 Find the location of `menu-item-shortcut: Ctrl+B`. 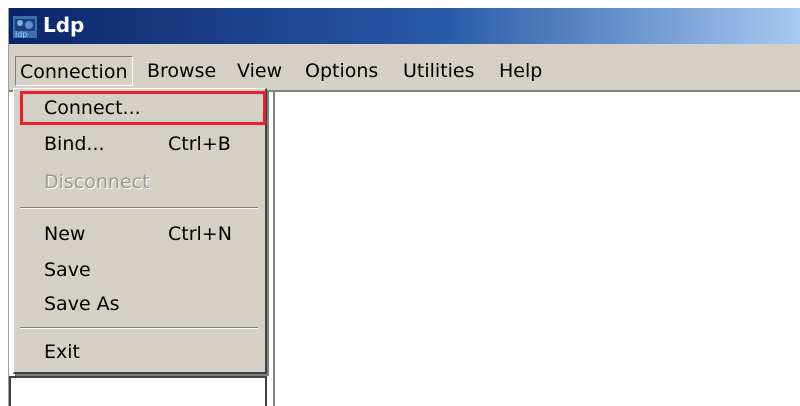

menu-item-shortcut: Ctrl+B is located at coordinates (199, 144).